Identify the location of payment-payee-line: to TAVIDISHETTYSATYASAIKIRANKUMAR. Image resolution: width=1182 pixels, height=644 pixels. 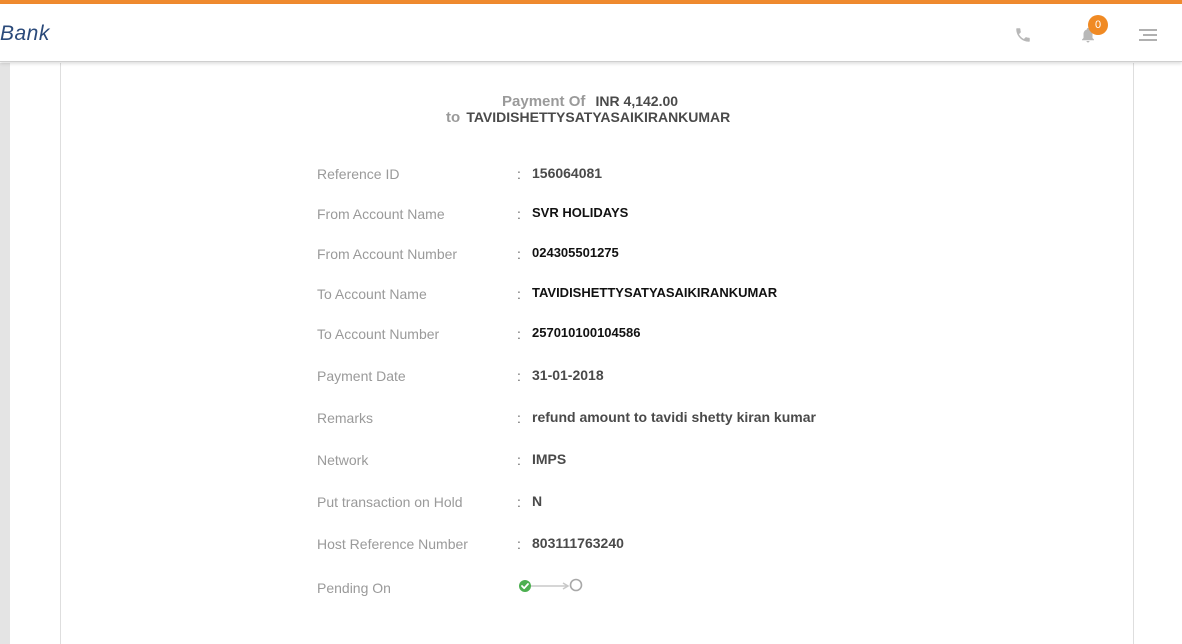
(588, 117).